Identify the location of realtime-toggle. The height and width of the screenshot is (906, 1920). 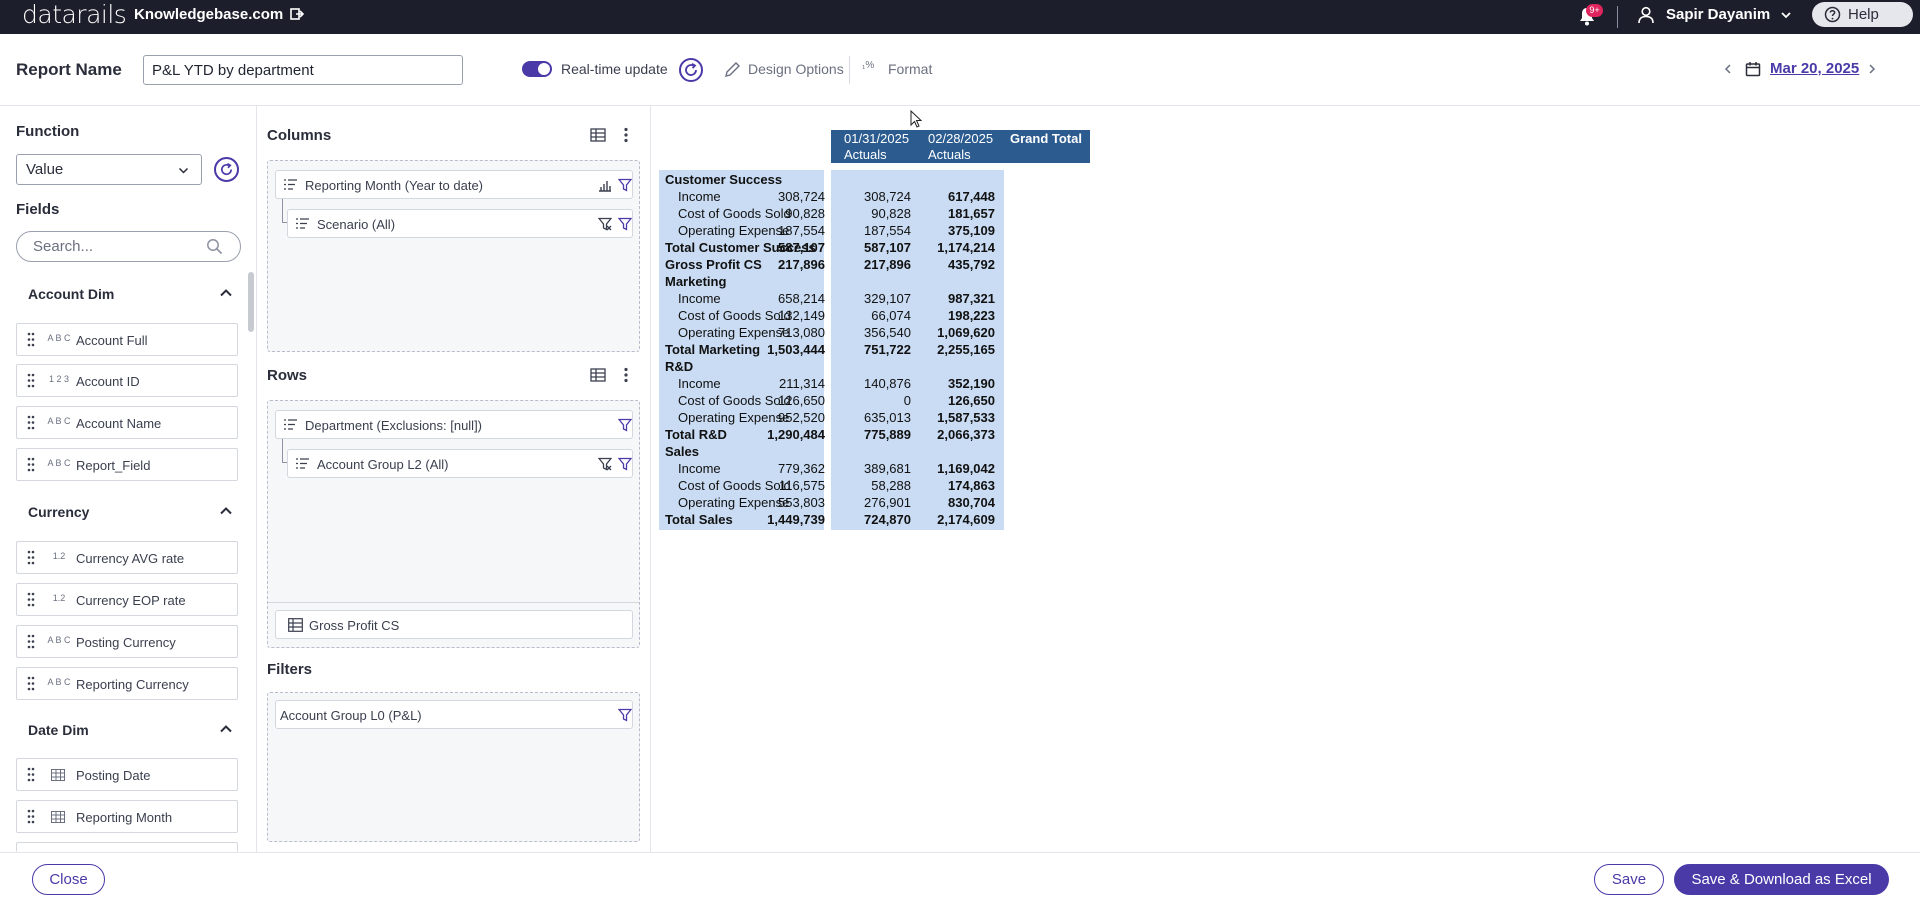
(537, 69).